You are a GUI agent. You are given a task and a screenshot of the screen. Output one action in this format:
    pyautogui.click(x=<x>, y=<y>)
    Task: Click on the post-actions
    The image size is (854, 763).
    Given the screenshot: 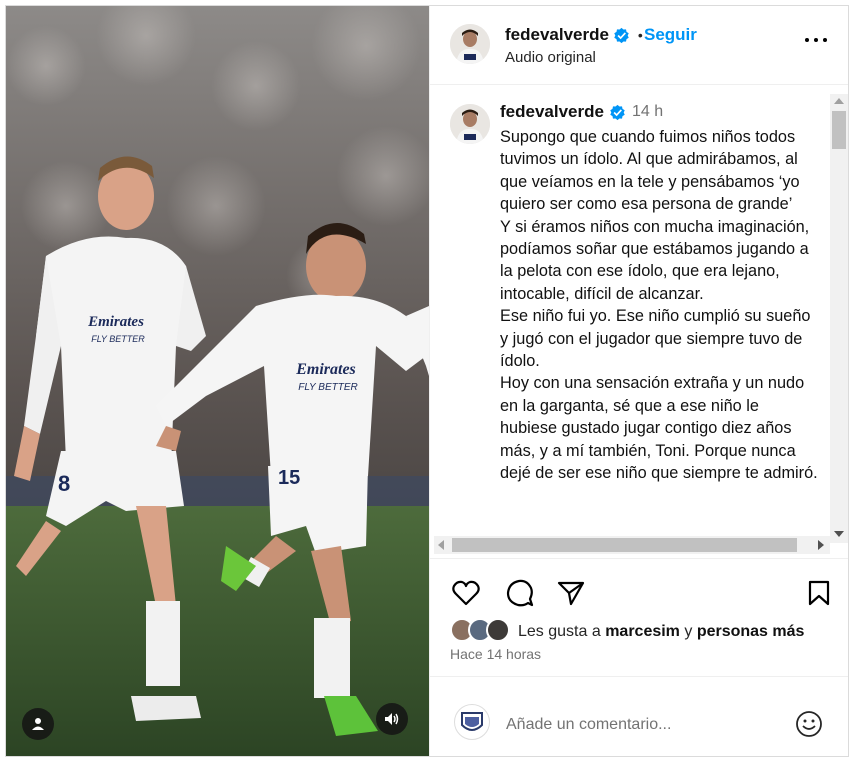 What is the action you would take?
    pyautogui.click(x=639, y=593)
    